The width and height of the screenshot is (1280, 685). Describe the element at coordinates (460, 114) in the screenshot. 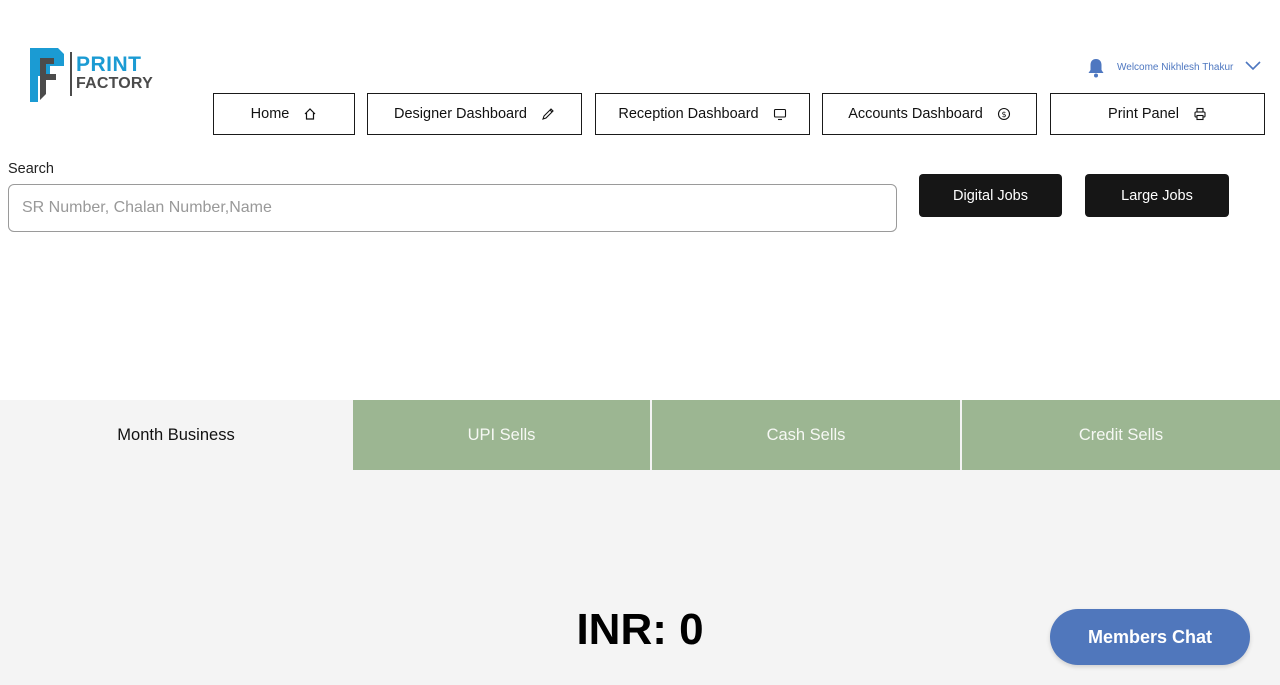

I see `nav-designer-label: Designer Dashboard` at that location.